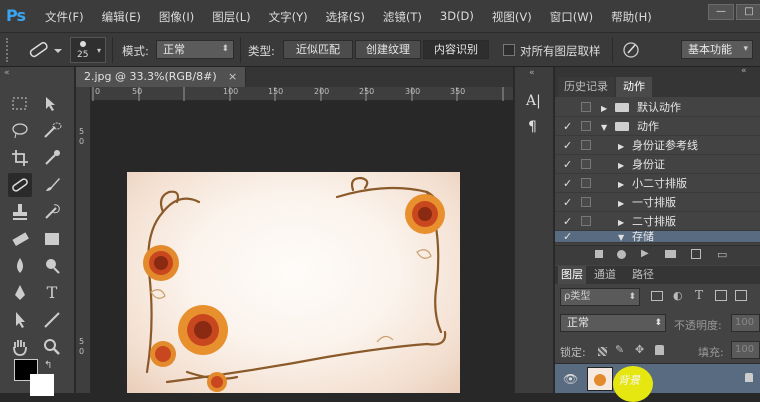  I want to click on menu-layer: 图层(L), so click(231, 17).